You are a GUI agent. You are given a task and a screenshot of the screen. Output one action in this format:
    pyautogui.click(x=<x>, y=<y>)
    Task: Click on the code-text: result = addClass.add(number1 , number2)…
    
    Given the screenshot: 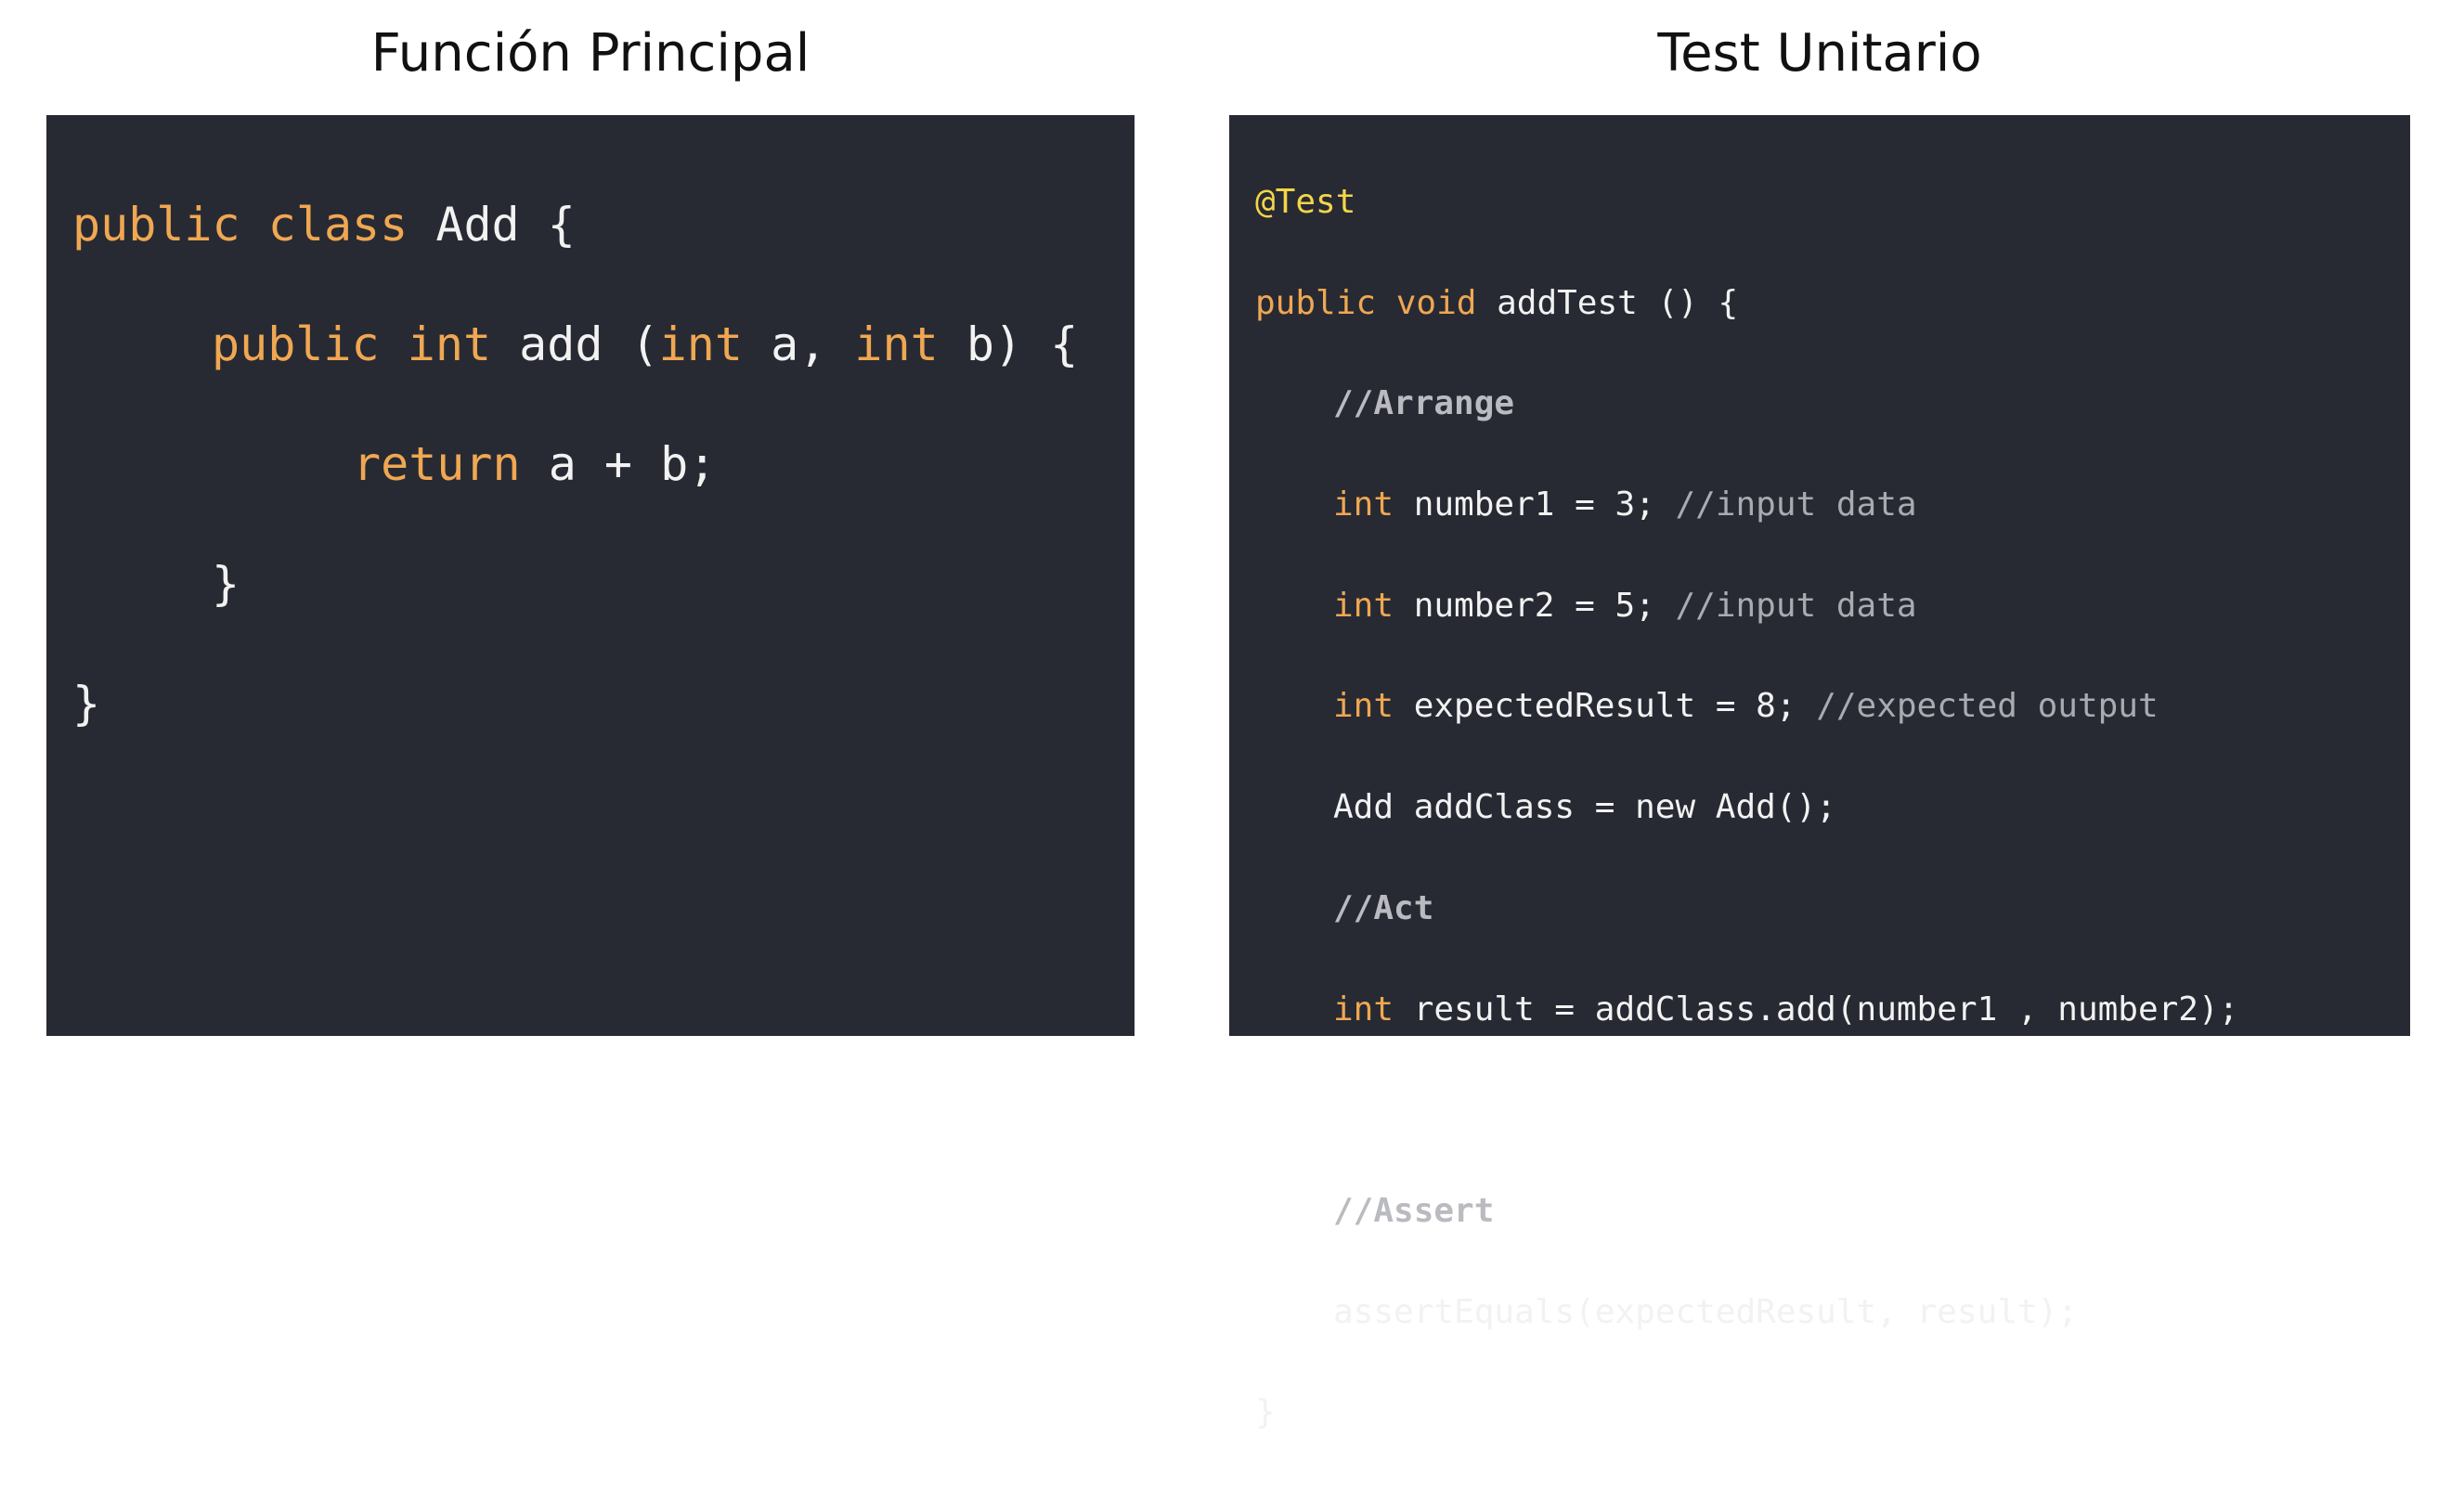 What is the action you would take?
    pyautogui.click(x=1816, y=1010)
    